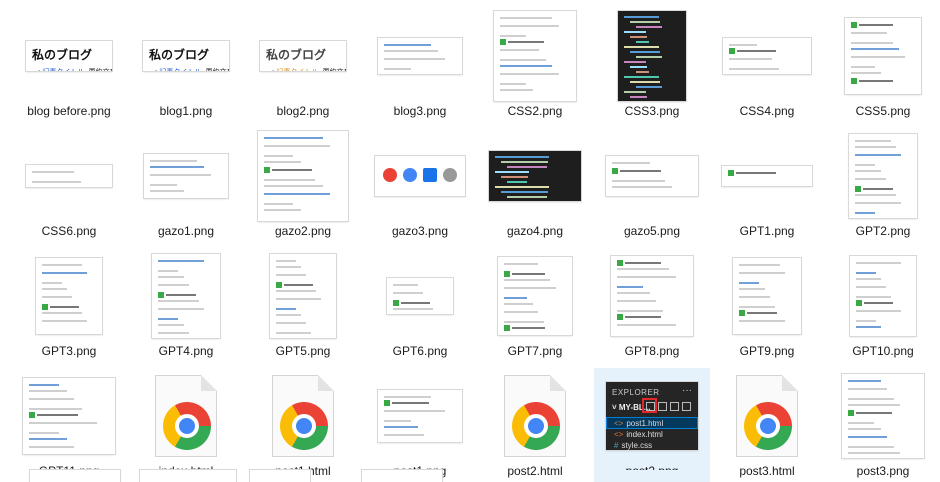  What do you see at coordinates (186, 111) in the screenshot?
I see `file-name: blog1.png` at bounding box center [186, 111].